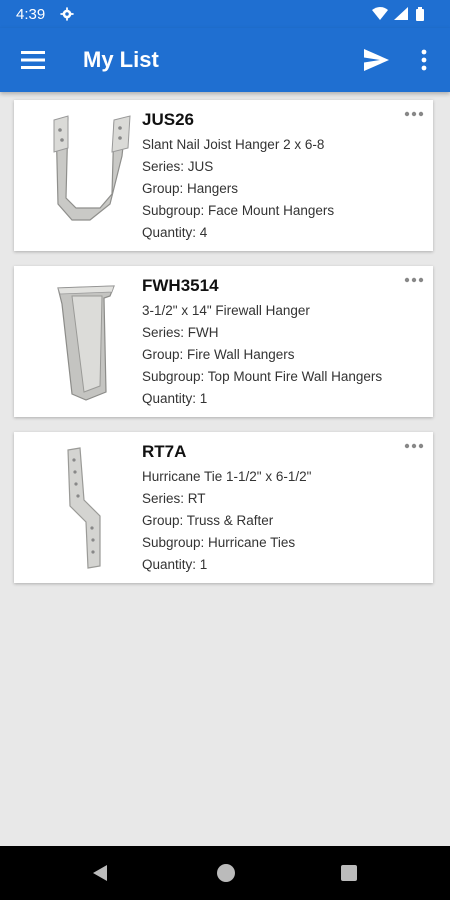 The image size is (450, 900). Describe the element at coordinates (227, 476) in the screenshot. I see `item-description: Hurricane Tie 1-1/2" x 6-1/2"` at that location.